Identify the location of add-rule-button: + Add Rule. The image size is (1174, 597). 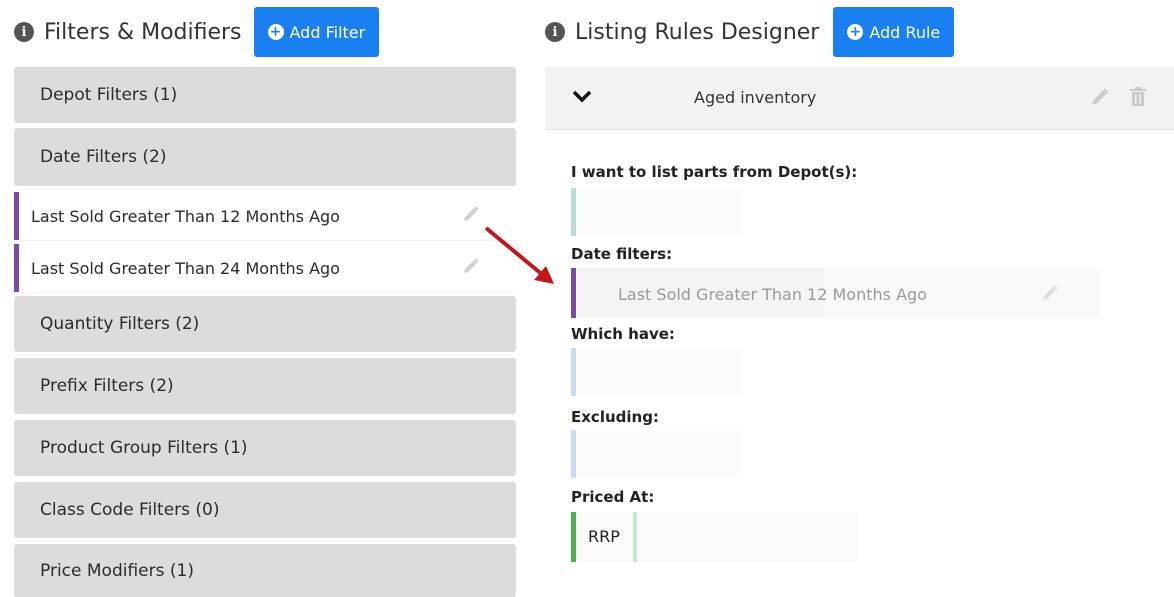
(894, 32).